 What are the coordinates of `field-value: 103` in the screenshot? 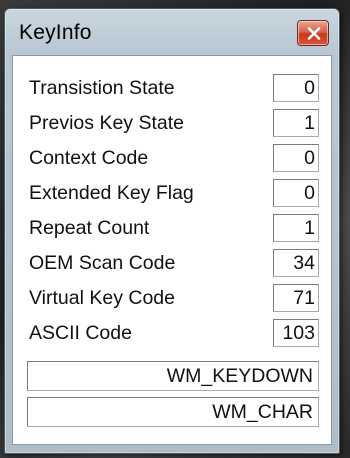 It's located at (296, 333).